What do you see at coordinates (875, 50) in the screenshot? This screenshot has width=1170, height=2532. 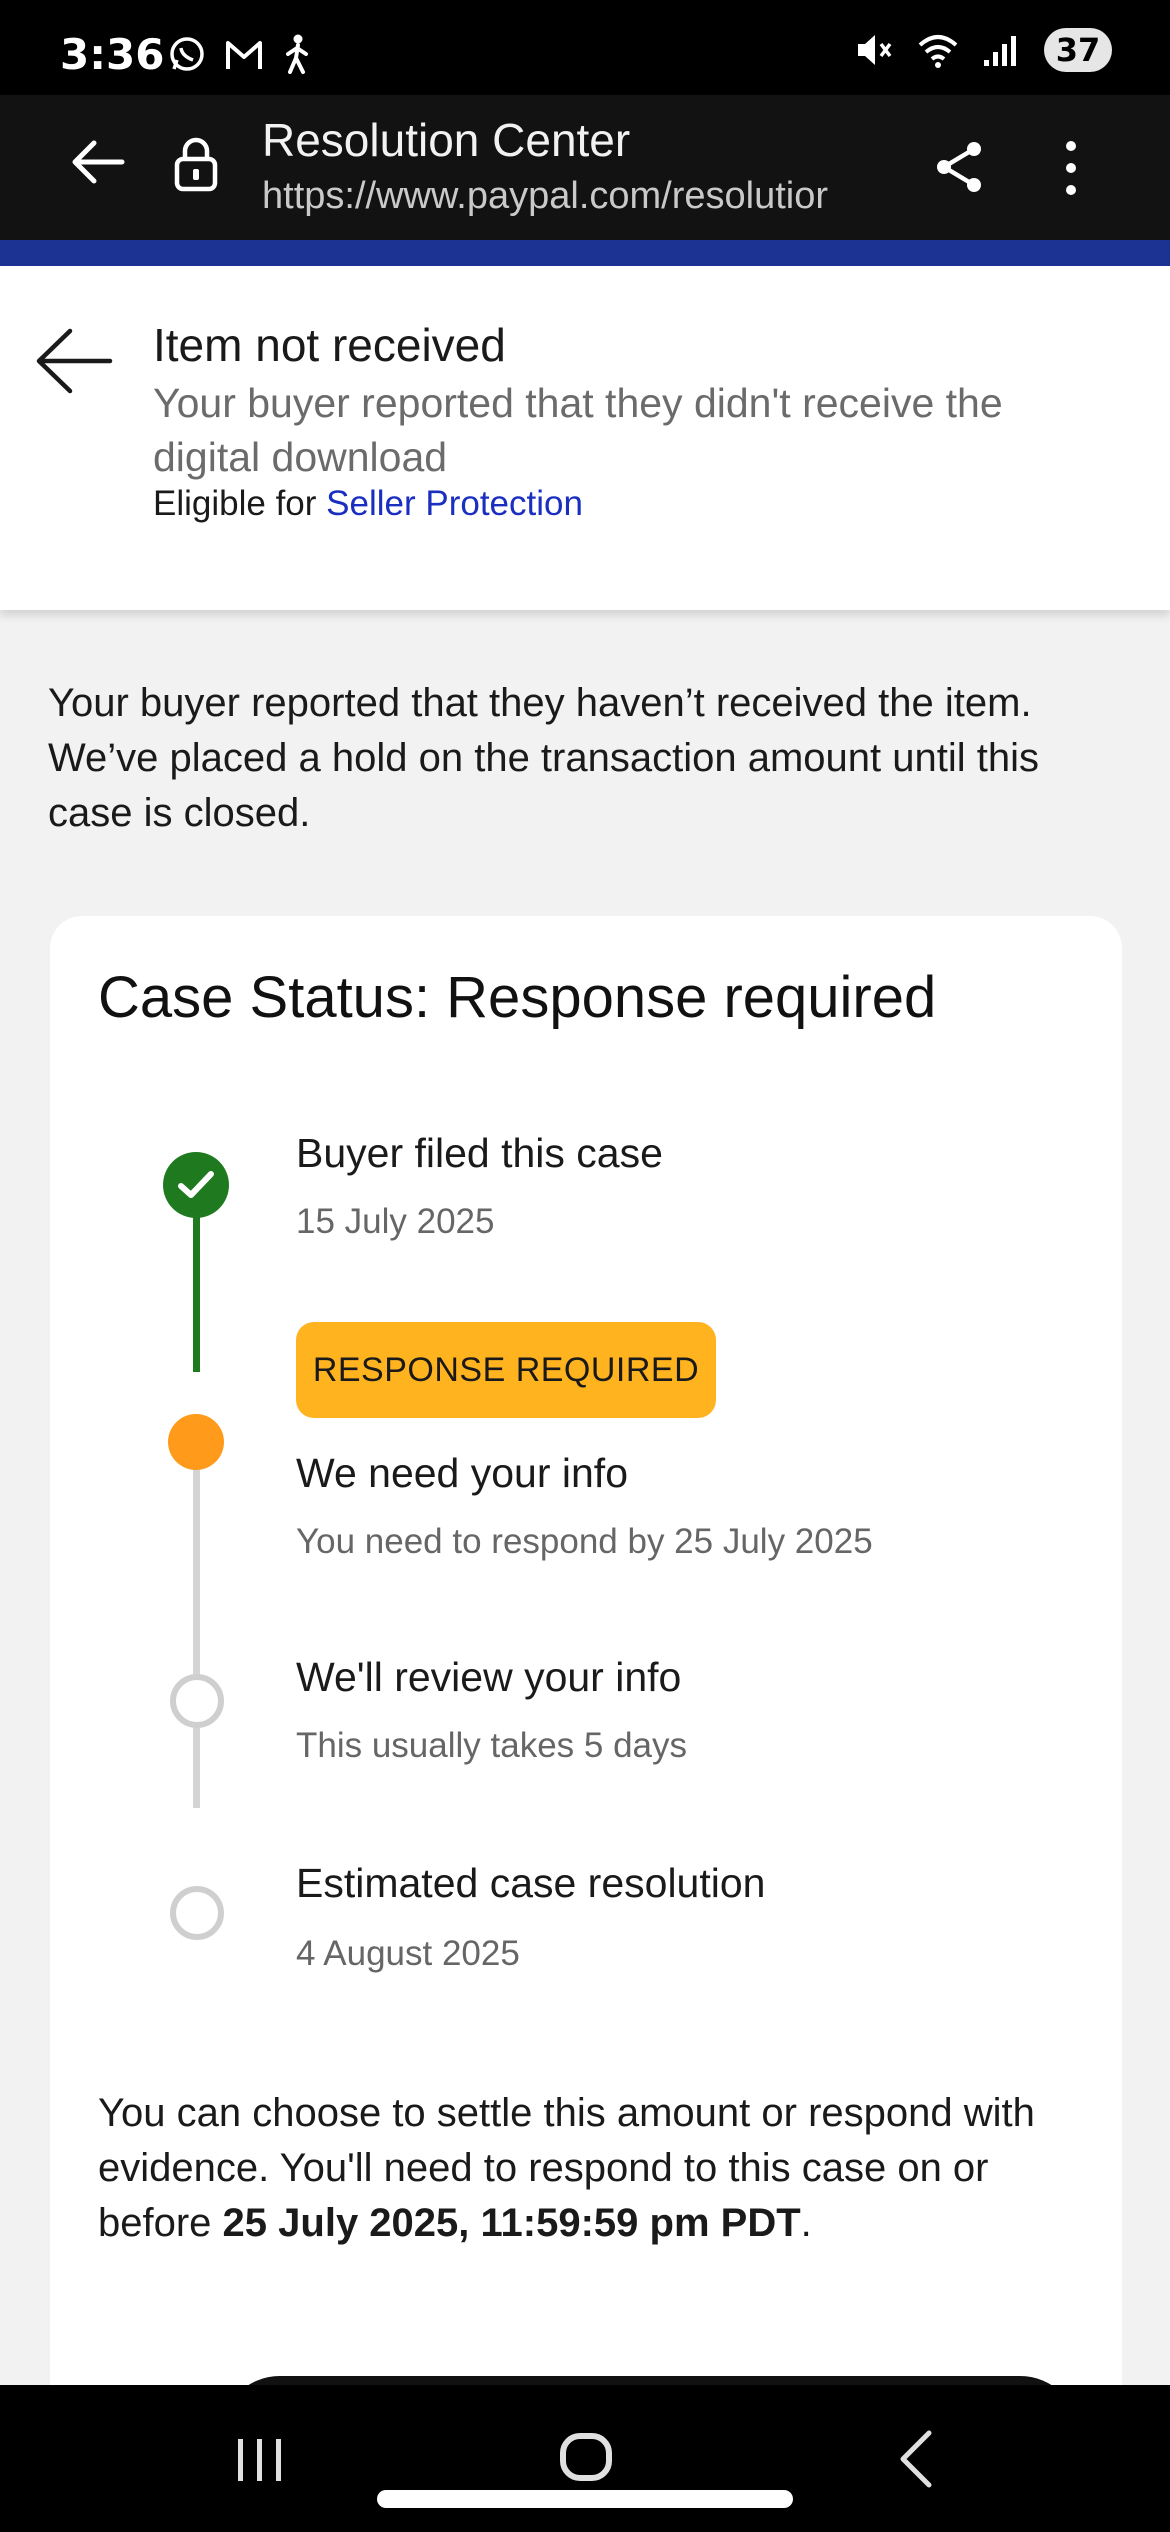 I see `mute-icon` at bounding box center [875, 50].